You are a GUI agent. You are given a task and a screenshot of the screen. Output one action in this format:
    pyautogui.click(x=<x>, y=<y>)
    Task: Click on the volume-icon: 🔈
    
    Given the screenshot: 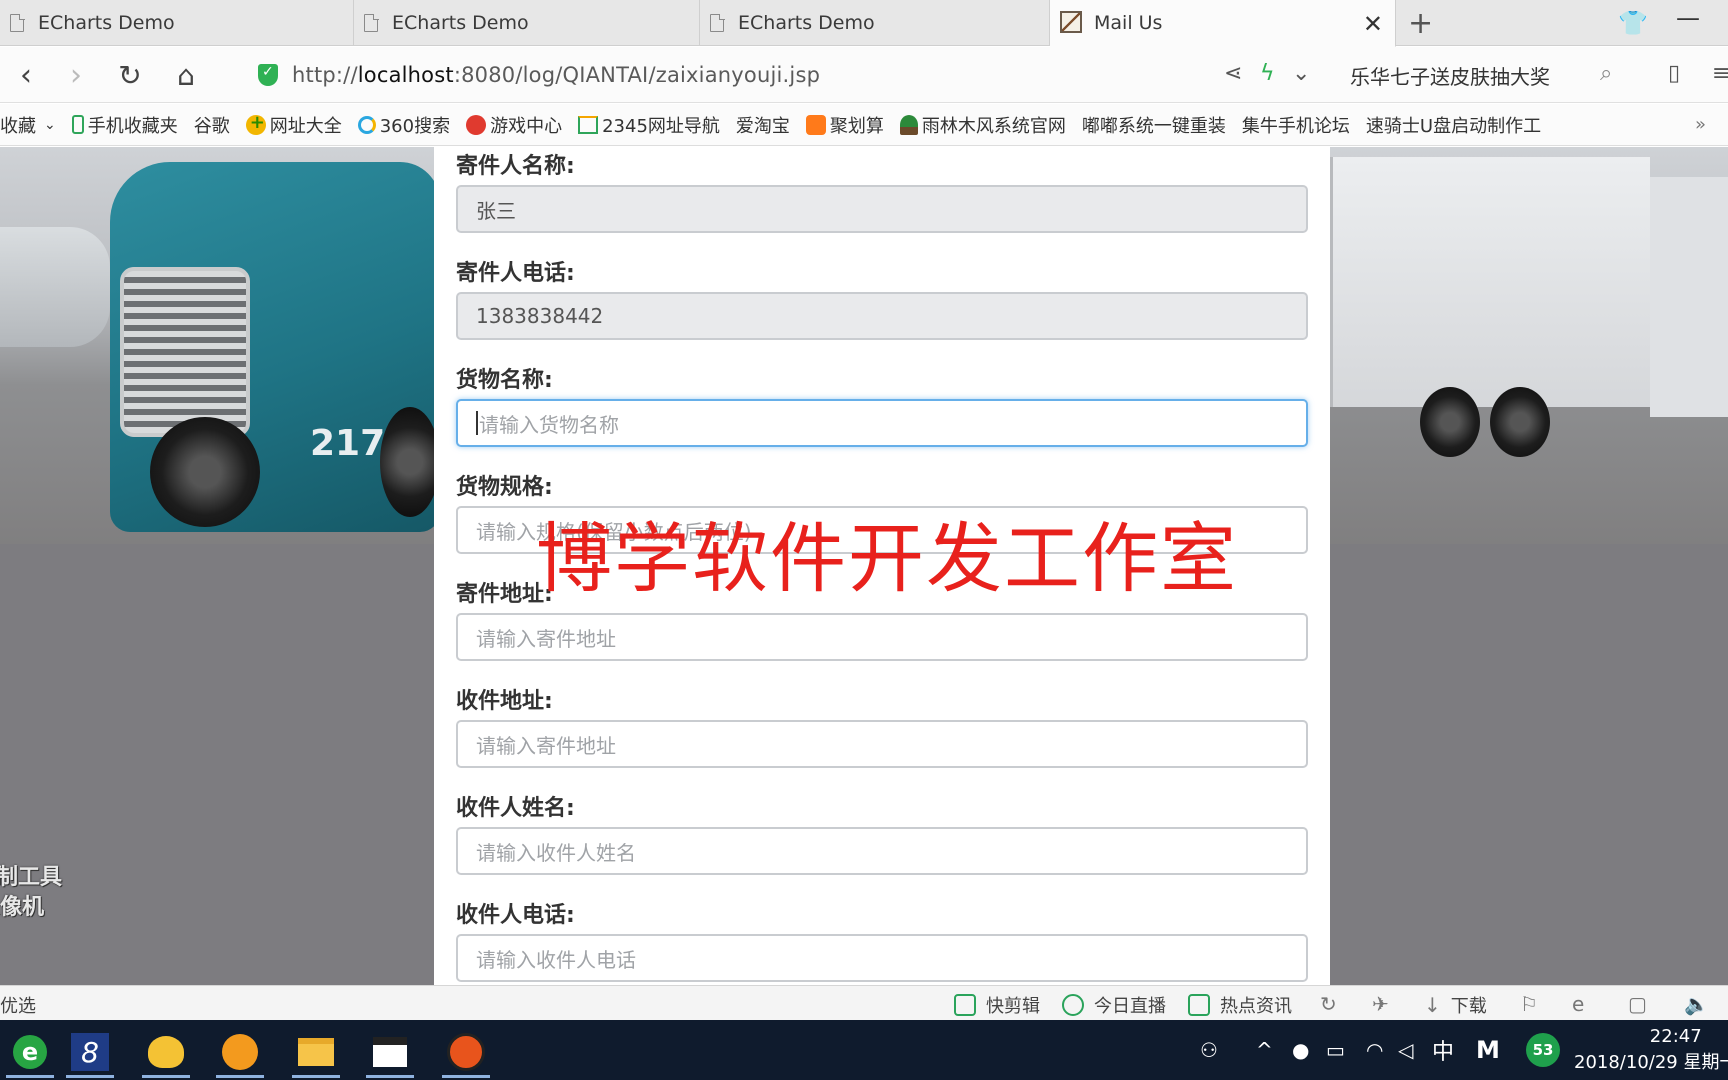 What is the action you would take?
    pyautogui.click(x=1696, y=1004)
    